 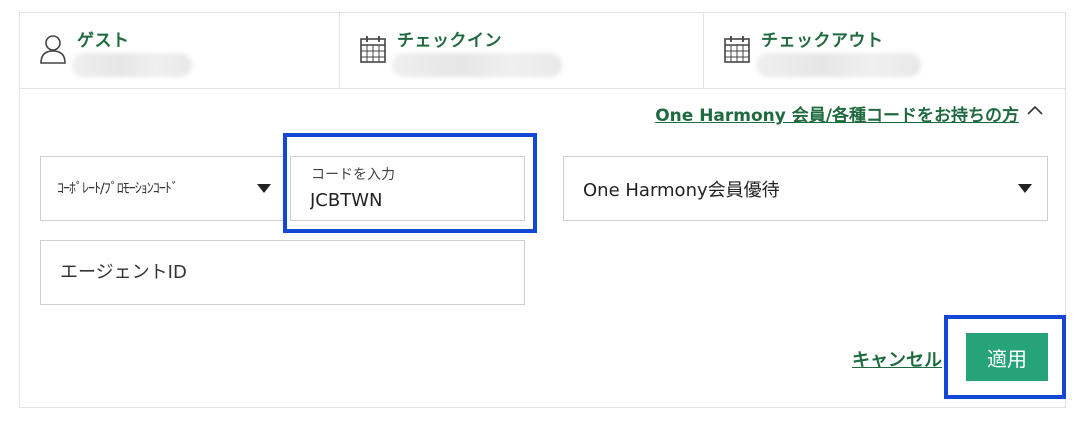 I want to click on agent-id-input, so click(x=280, y=272).